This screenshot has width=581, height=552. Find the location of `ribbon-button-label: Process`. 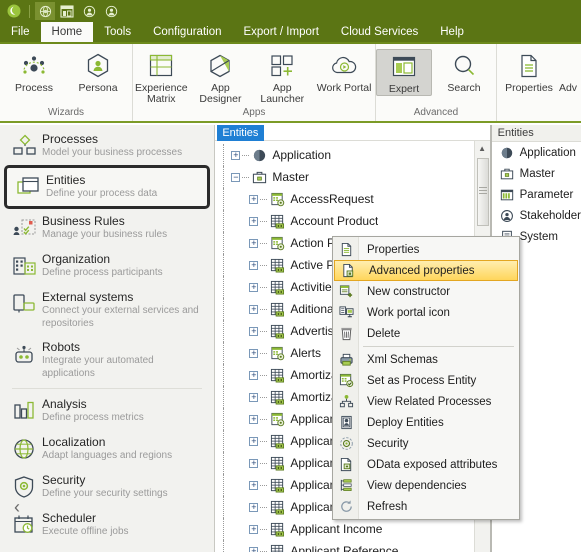

ribbon-button-label: Process is located at coordinates (34, 88).